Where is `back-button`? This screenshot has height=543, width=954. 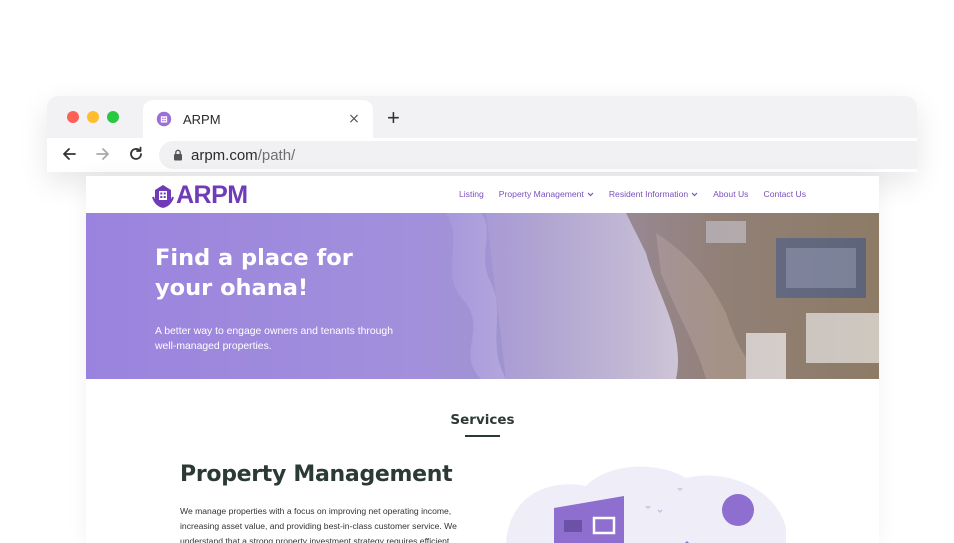 back-button is located at coordinates (69, 154).